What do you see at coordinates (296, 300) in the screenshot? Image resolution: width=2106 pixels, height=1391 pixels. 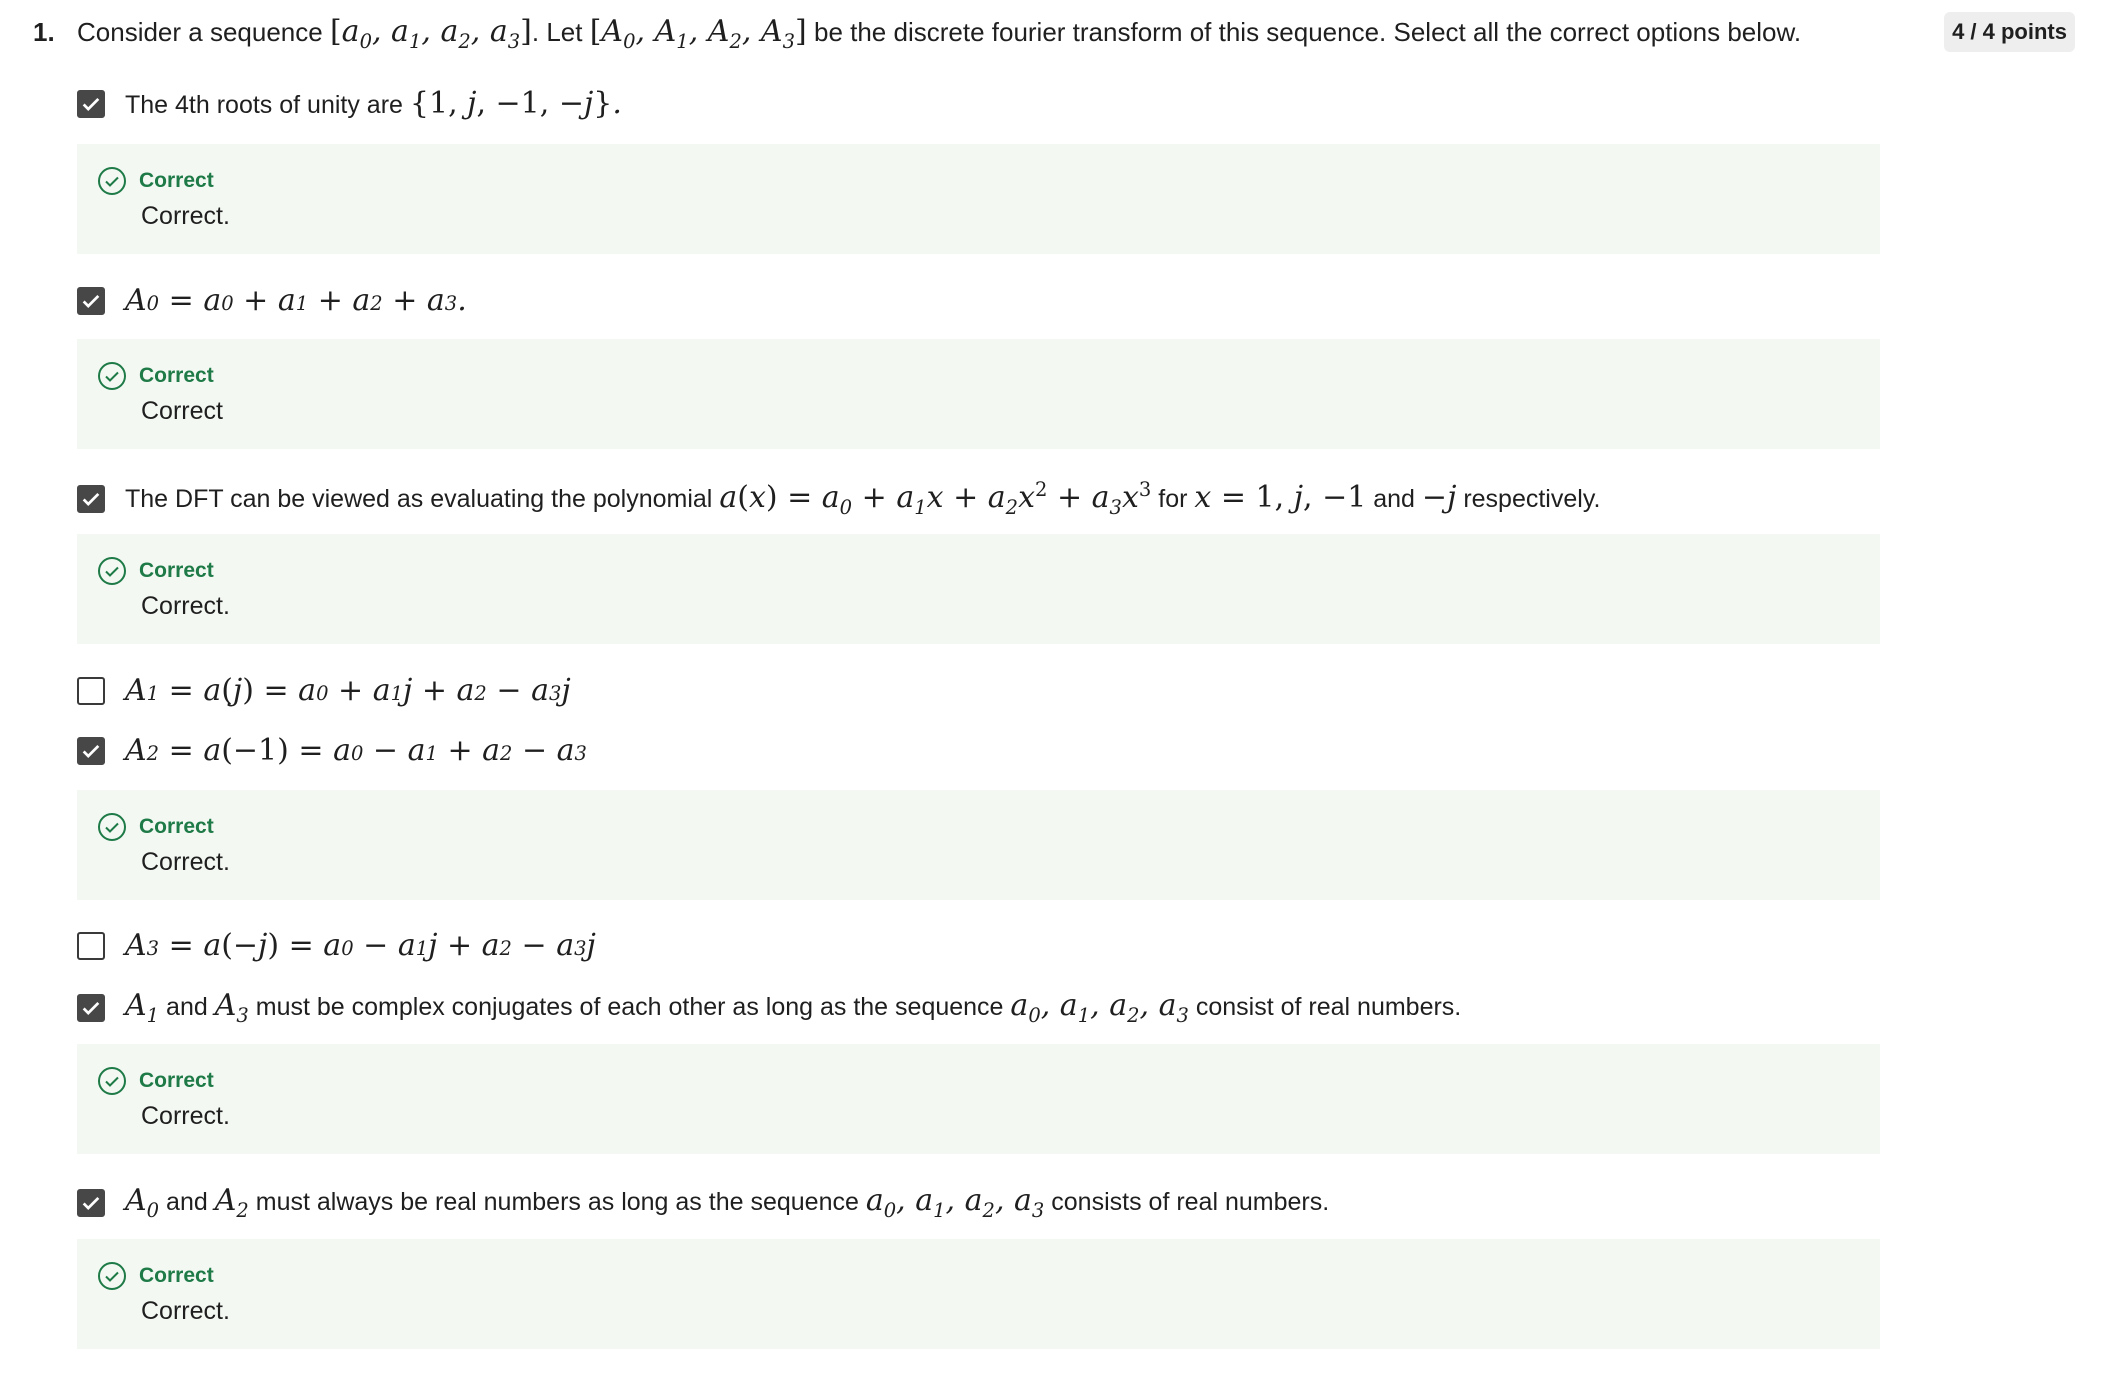 I see `option-math: A0 = a0 + a1 + a2 + a3.` at bounding box center [296, 300].